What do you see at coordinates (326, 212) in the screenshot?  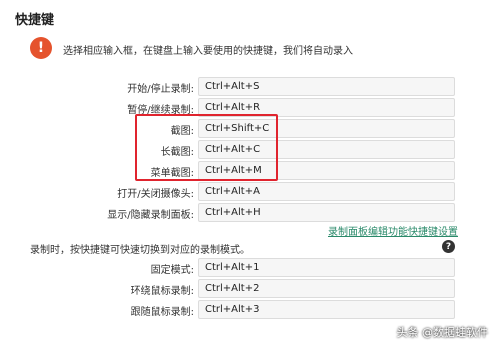 I see `shortcut-input-panel` at bounding box center [326, 212].